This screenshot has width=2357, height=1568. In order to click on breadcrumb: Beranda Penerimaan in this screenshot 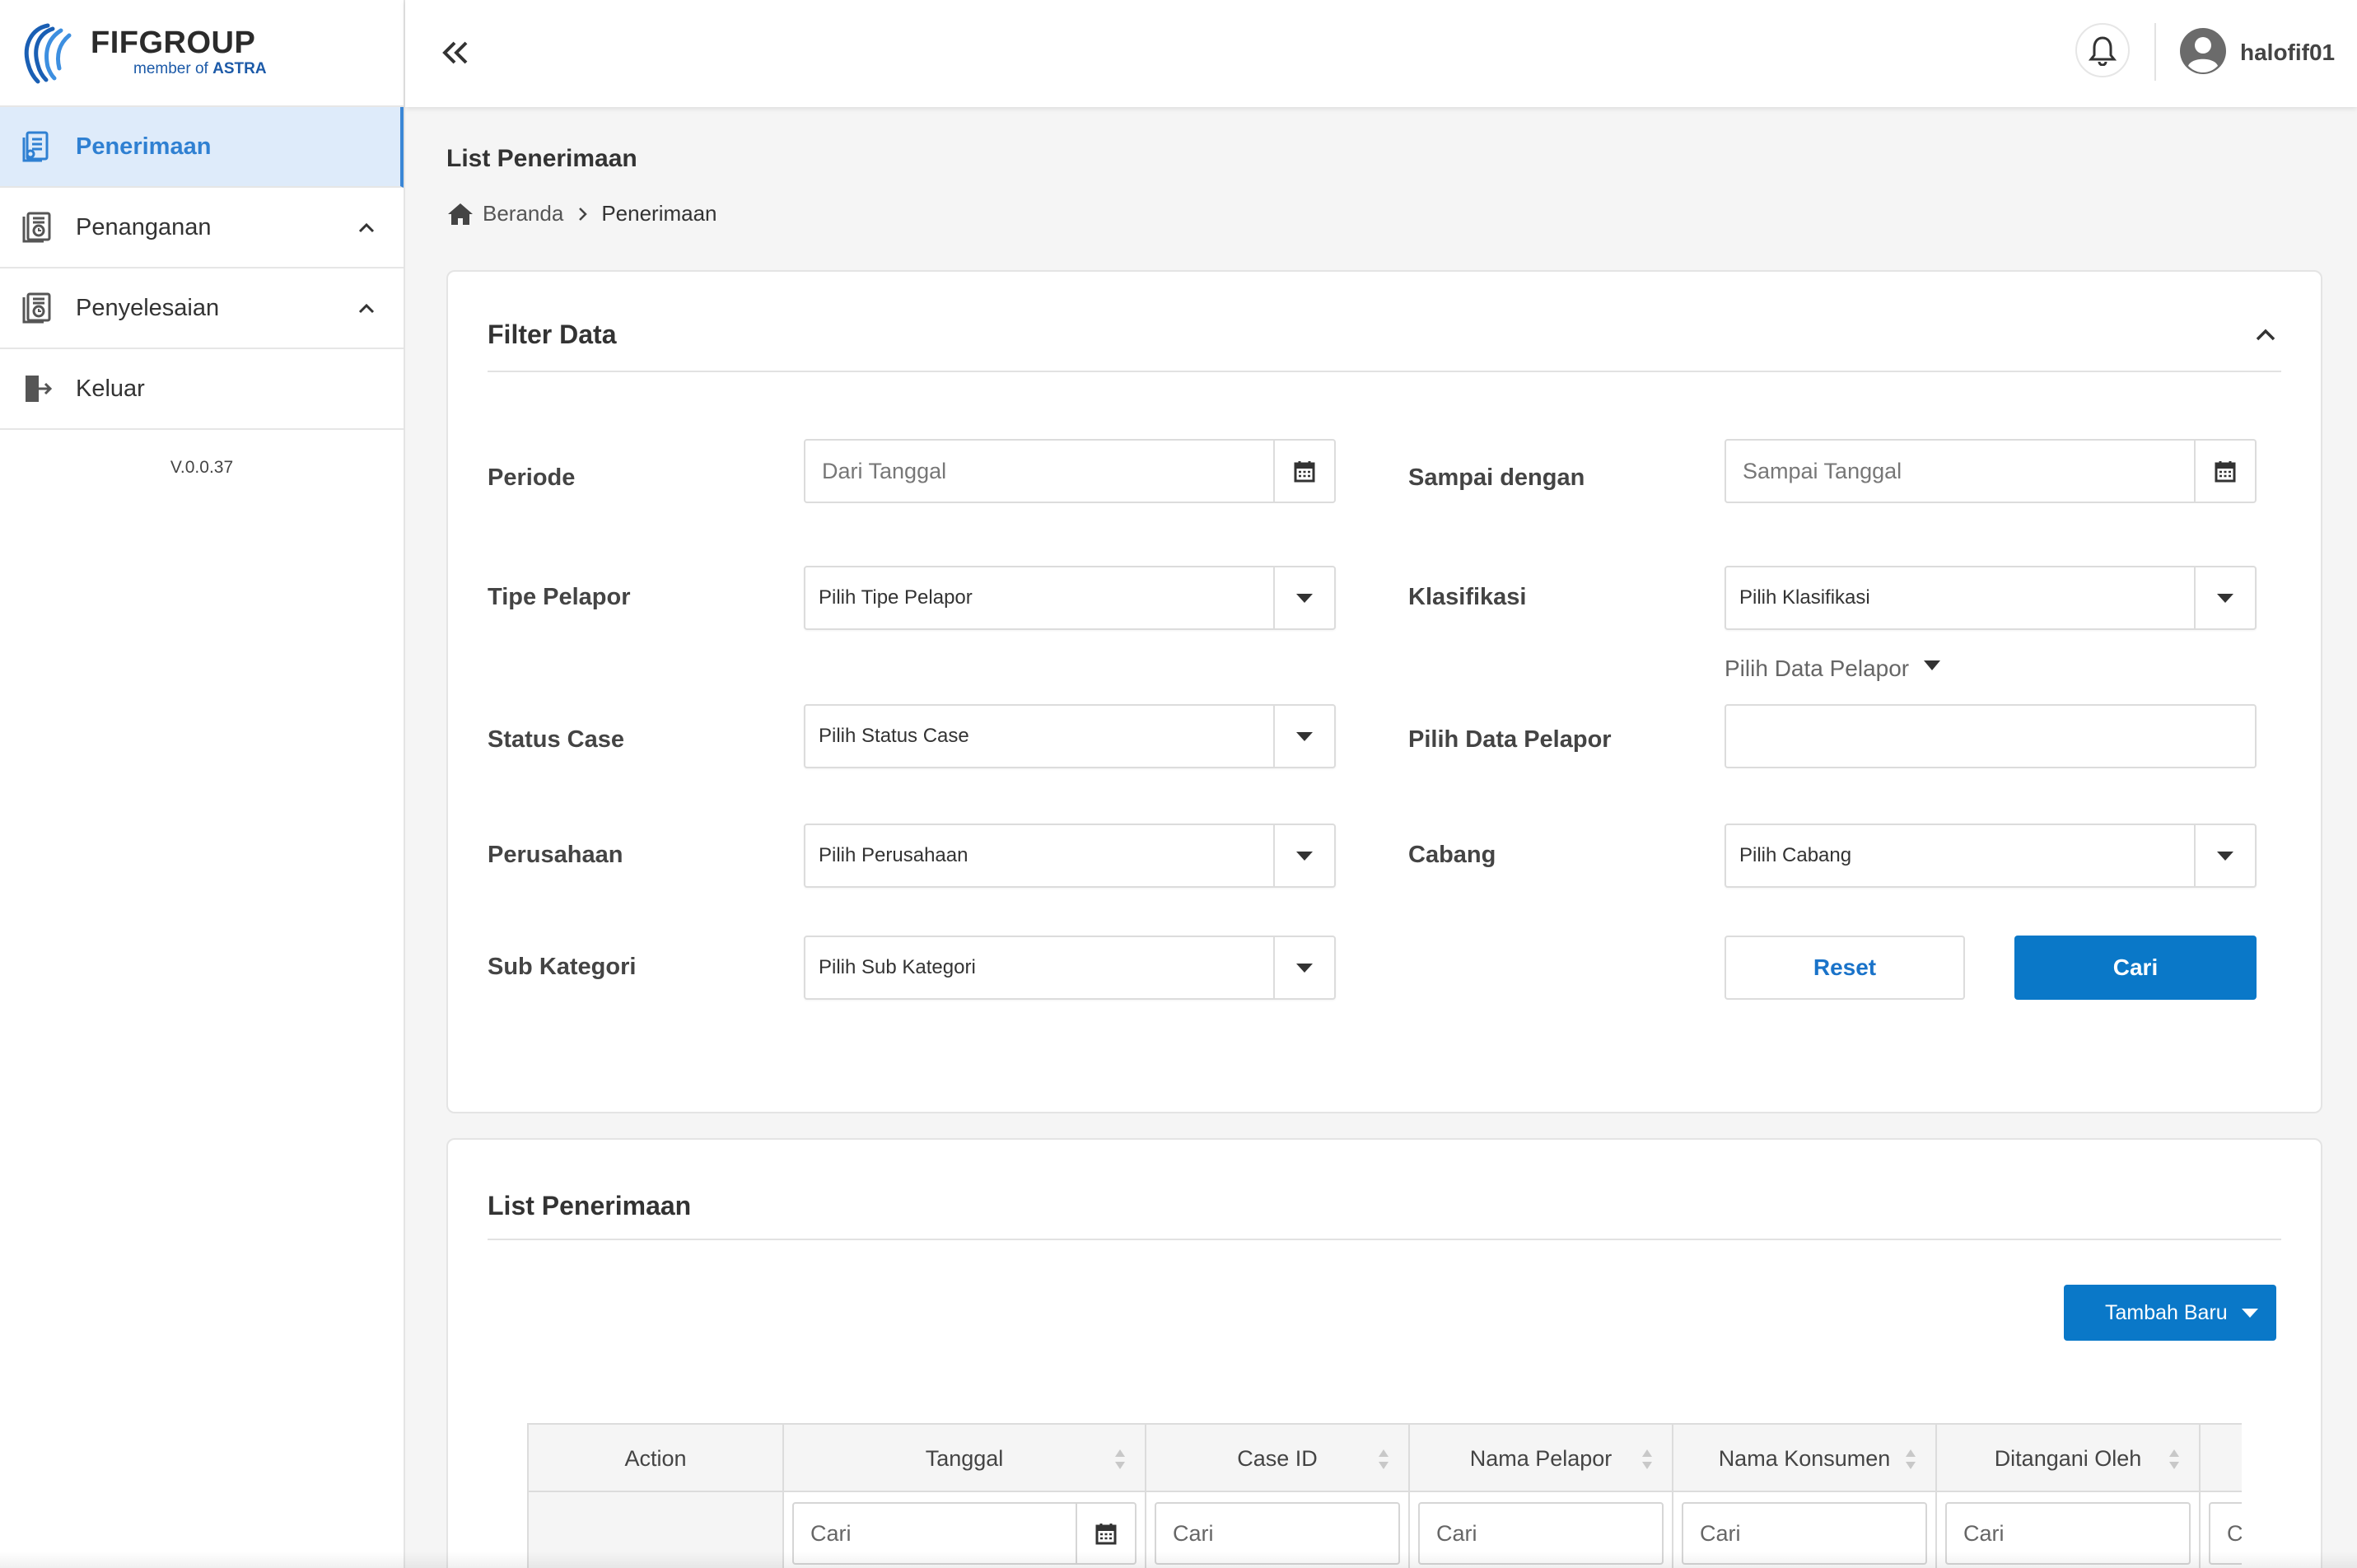, I will do `click(581, 213)`.